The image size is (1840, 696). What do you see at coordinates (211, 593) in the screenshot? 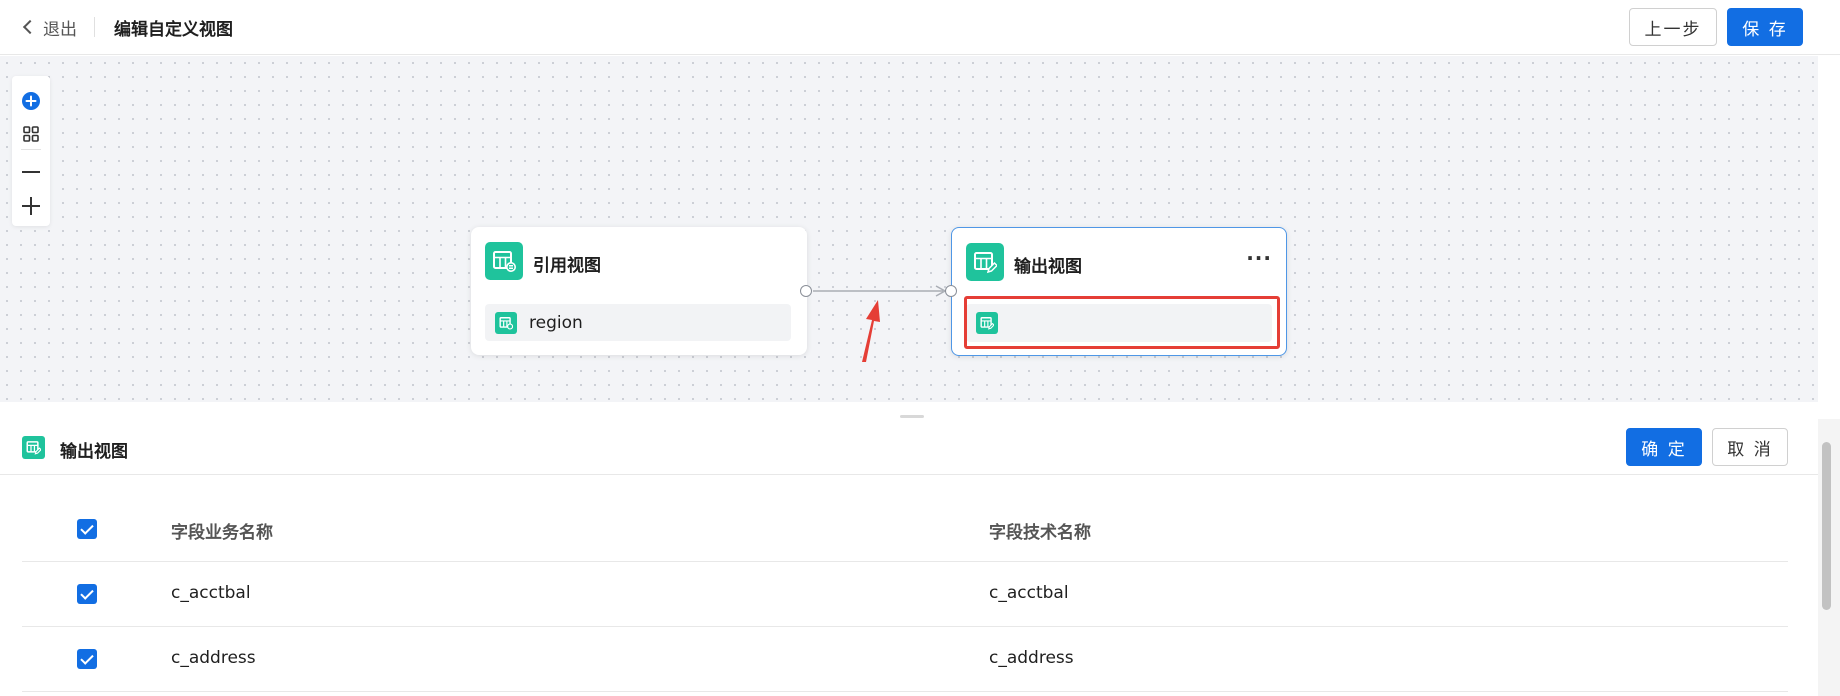
I see `business-name-cell: c_acctbal` at bounding box center [211, 593].